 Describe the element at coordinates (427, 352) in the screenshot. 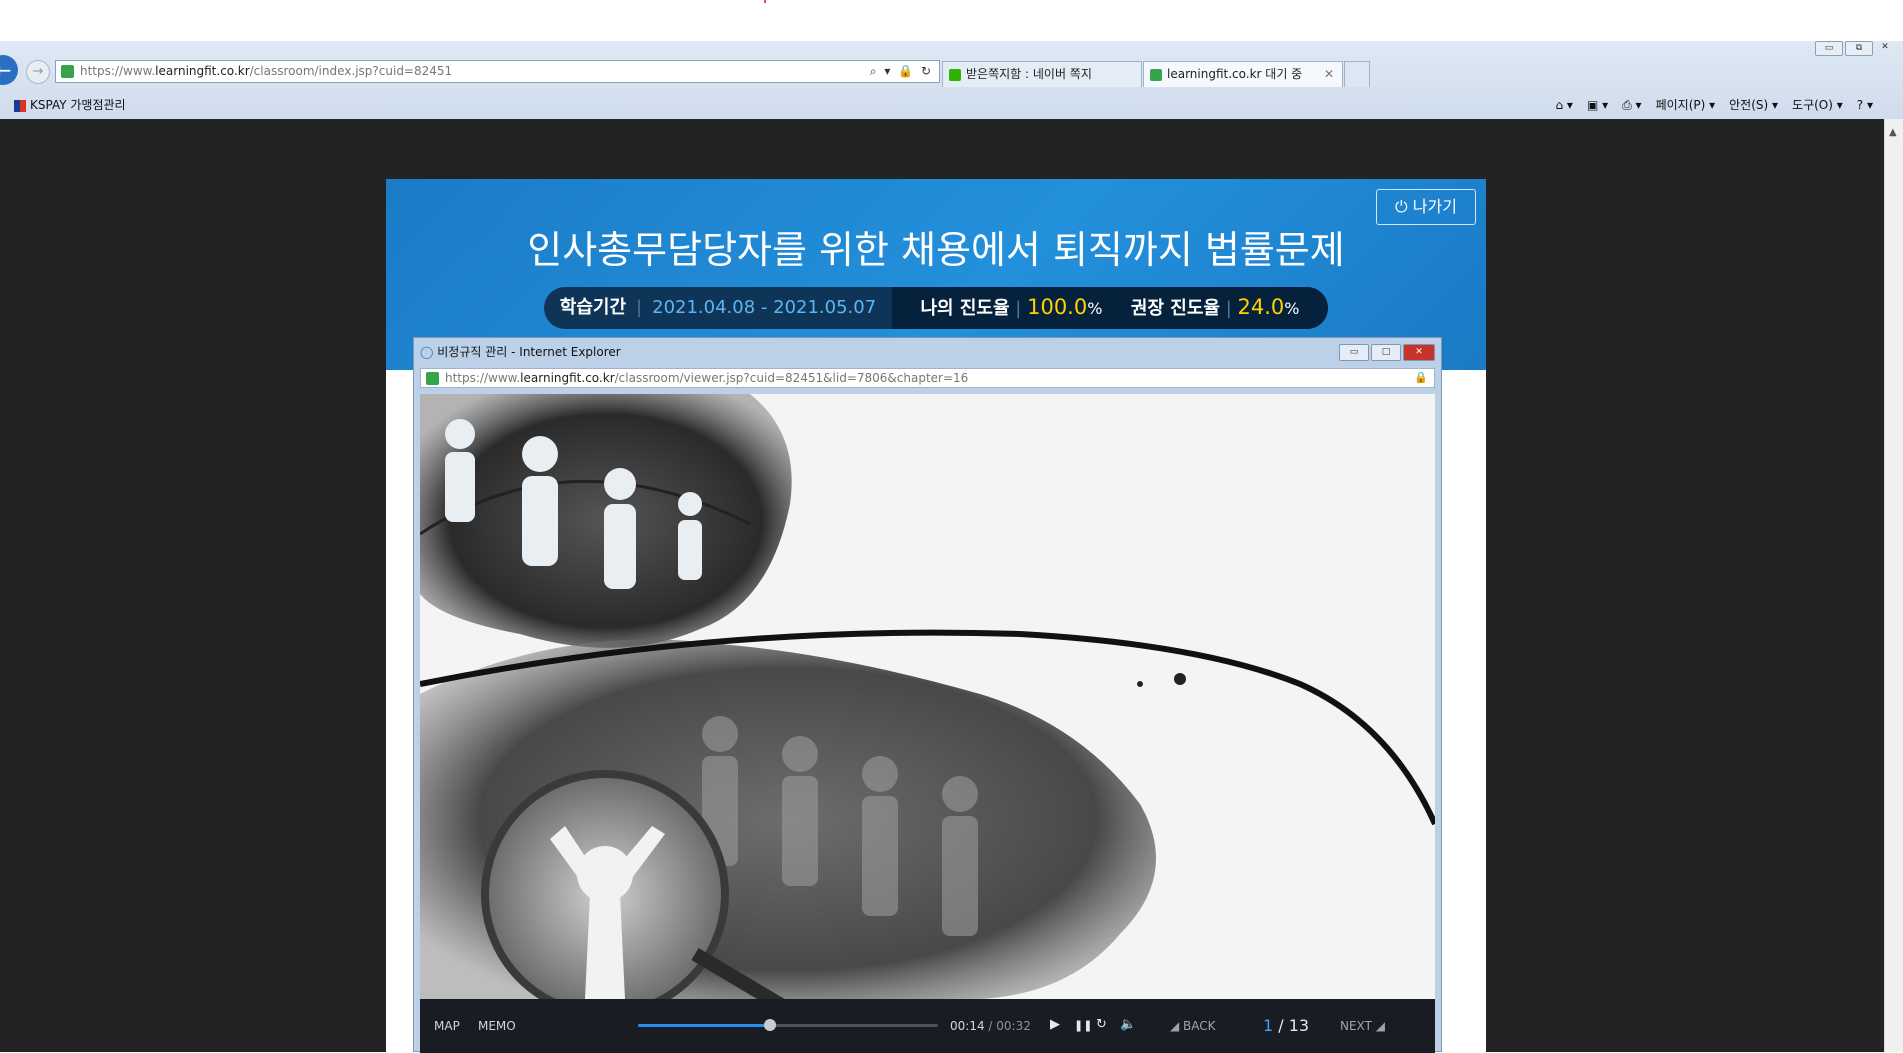

I see `ie-icon: ◯` at that location.